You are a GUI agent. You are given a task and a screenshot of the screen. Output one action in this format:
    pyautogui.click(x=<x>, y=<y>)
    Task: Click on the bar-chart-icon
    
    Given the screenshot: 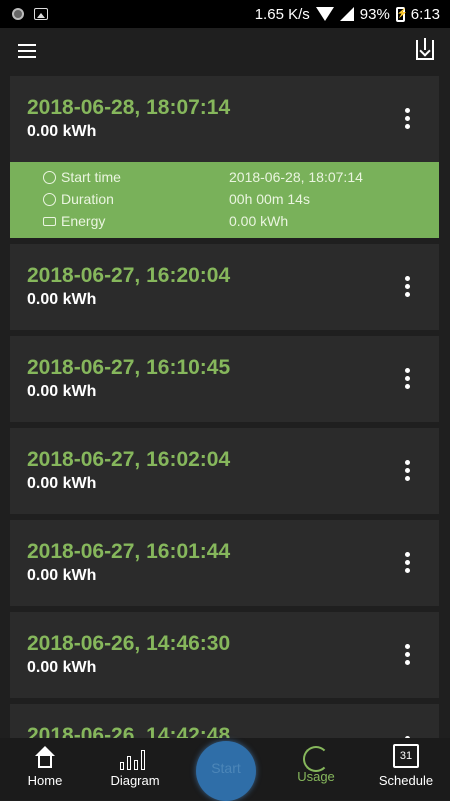 What is the action you would take?
    pyautogui.click(x=135, y=758)
    